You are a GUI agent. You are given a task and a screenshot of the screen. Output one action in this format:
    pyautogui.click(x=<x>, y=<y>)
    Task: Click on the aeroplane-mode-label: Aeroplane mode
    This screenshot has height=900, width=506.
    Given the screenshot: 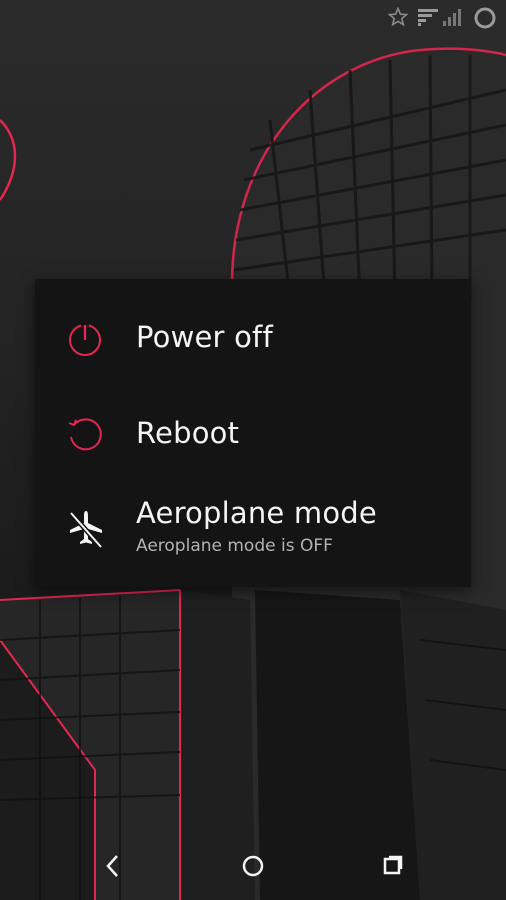 What is the action you would take?
    pyautogui.click(x=256, y=513)
    